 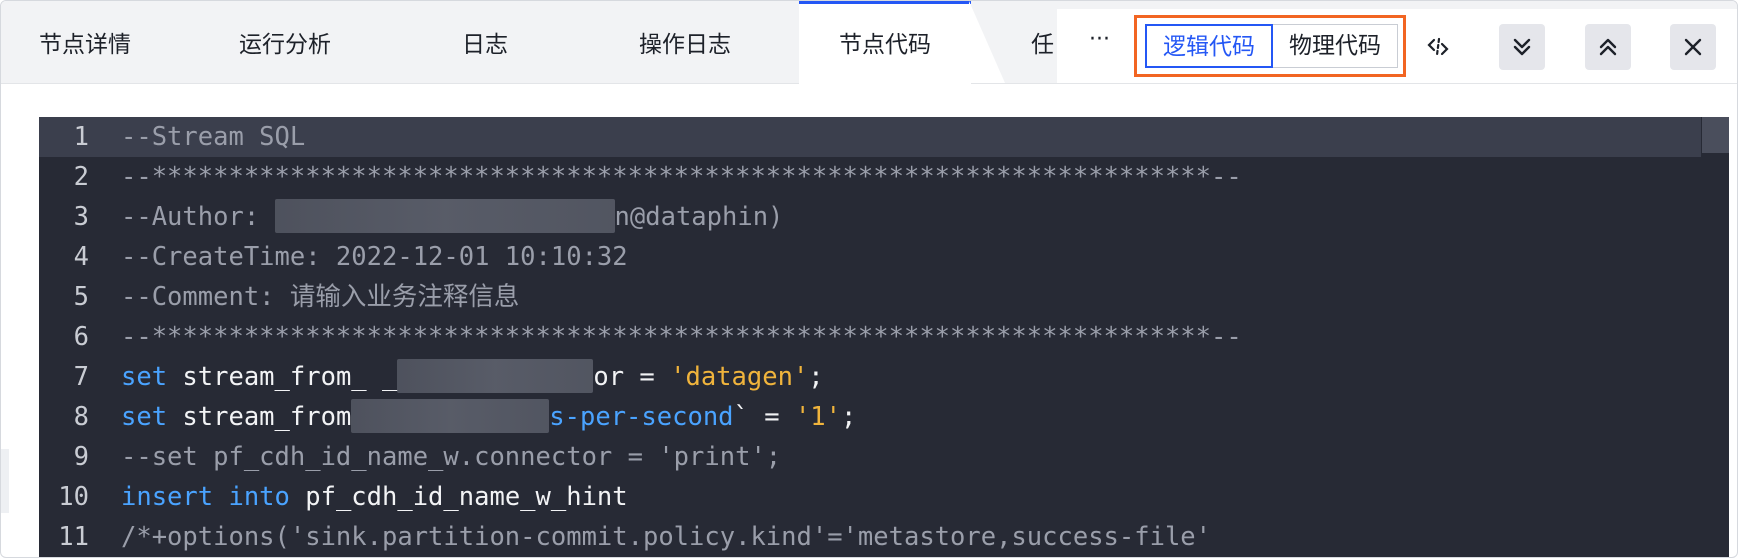 I want to click on line-number: 8, so click(x=81, y=417).